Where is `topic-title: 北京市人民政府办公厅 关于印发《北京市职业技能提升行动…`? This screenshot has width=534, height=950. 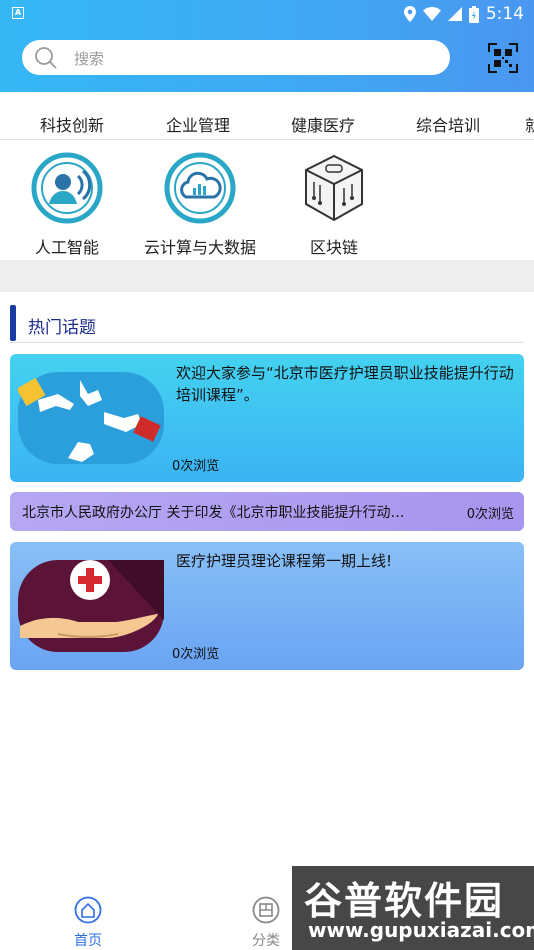 topic-title: 北京市人民政府办公厅 关于印发《北京市职业技能提升行动… is located at coordinates (213, 513).